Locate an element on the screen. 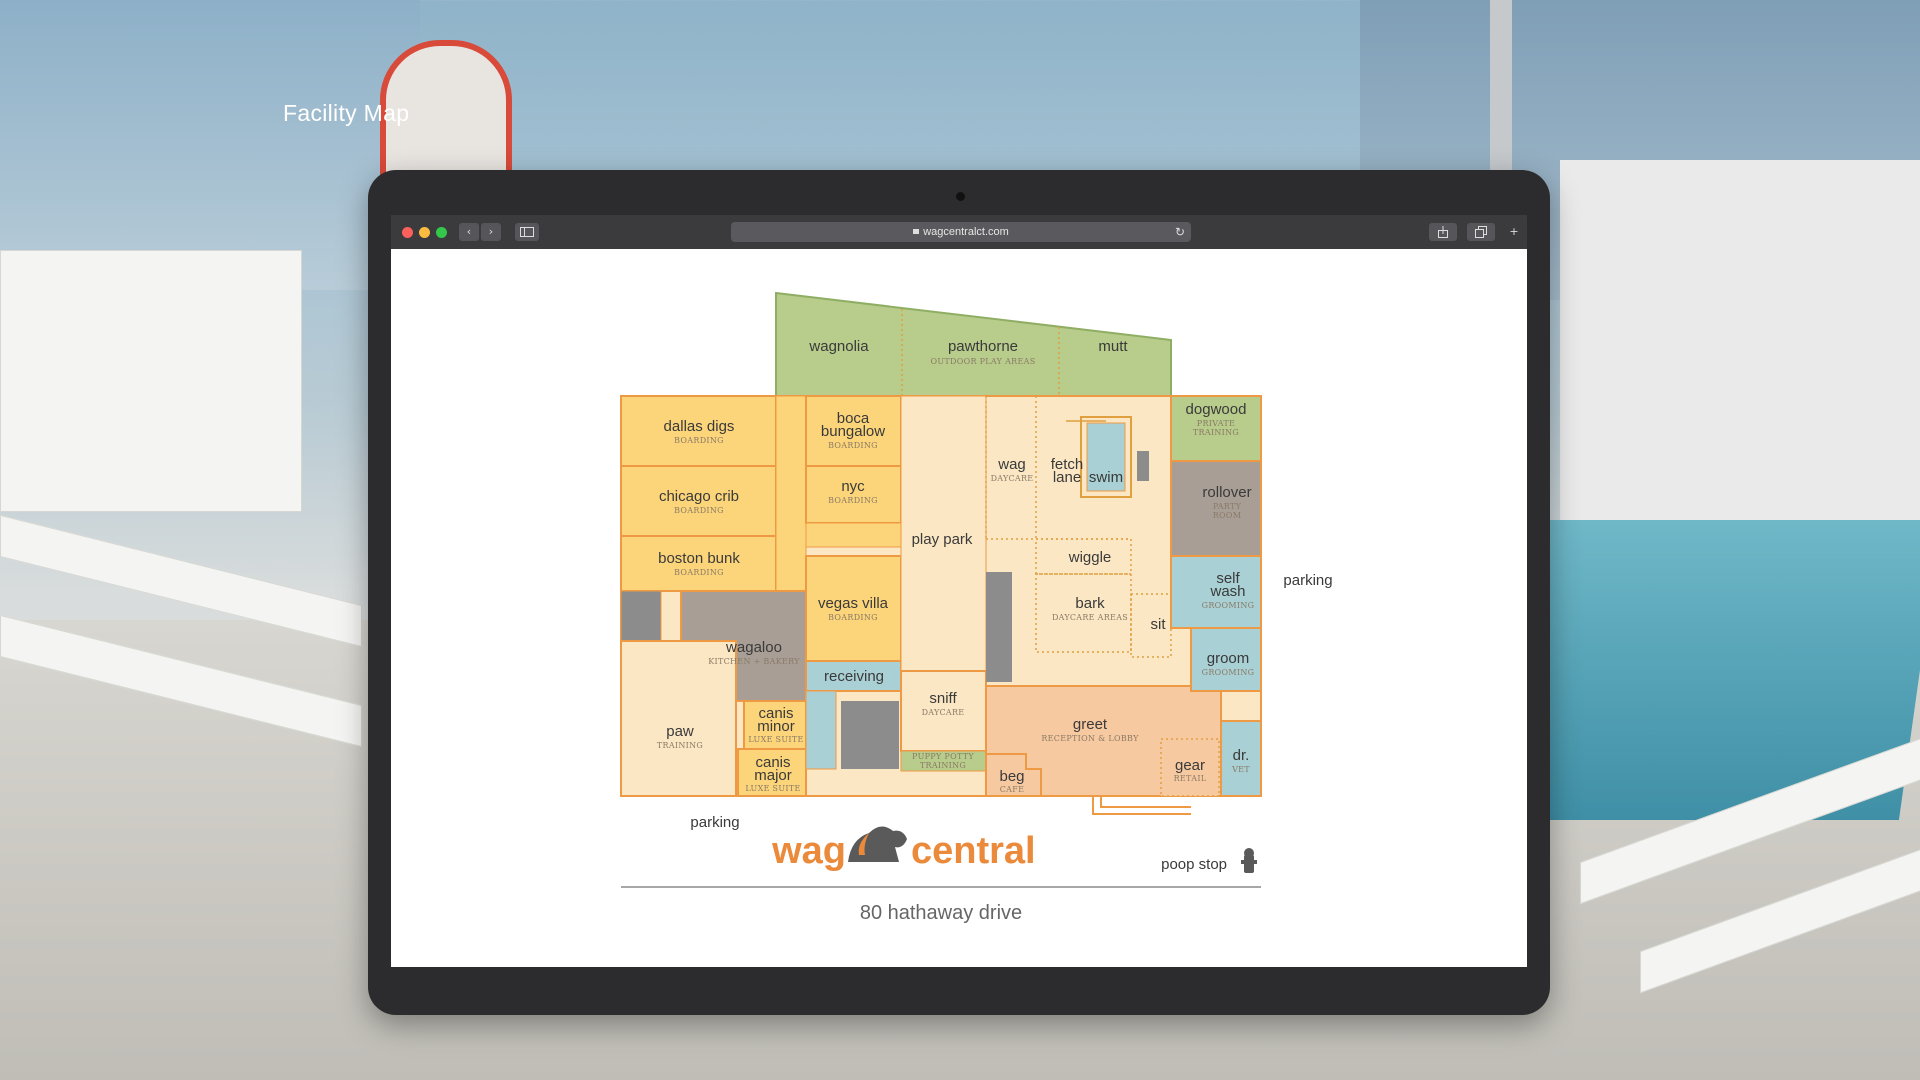  sidebar-toggle-button is located at coordinates (527, 232).